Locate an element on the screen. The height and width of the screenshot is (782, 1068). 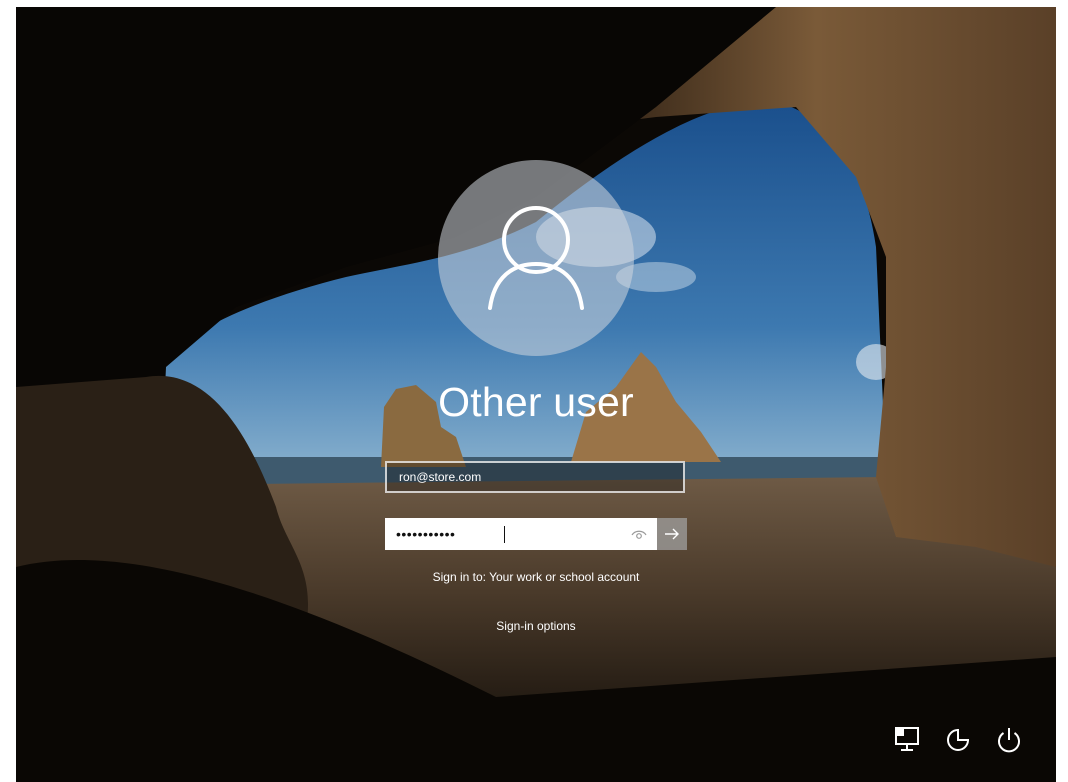
person-icon is located at coordinates (536, 258).